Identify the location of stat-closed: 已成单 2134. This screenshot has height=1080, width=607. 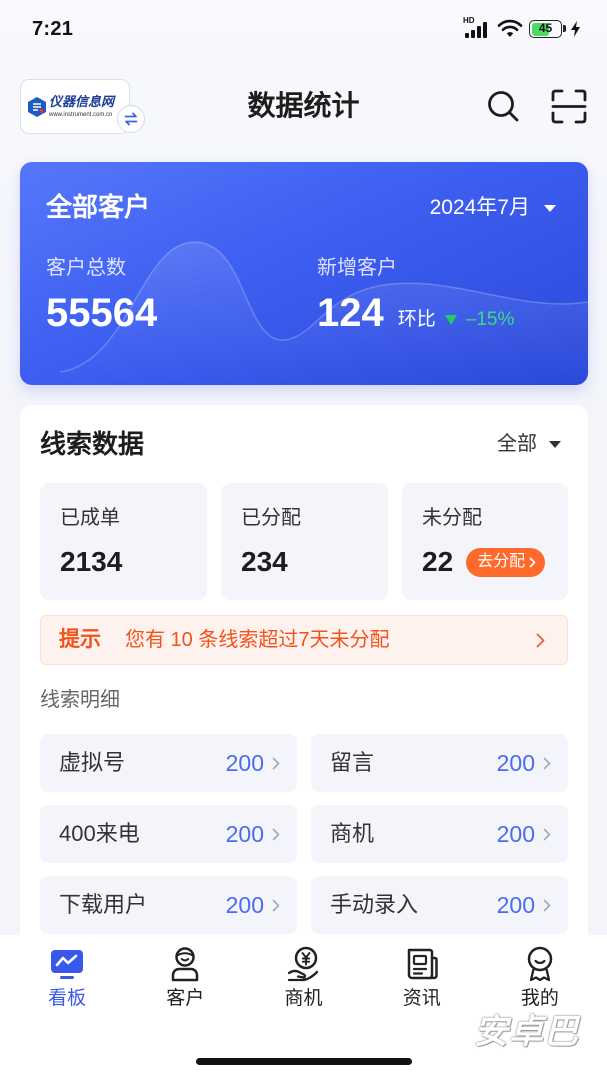
(123, 541).